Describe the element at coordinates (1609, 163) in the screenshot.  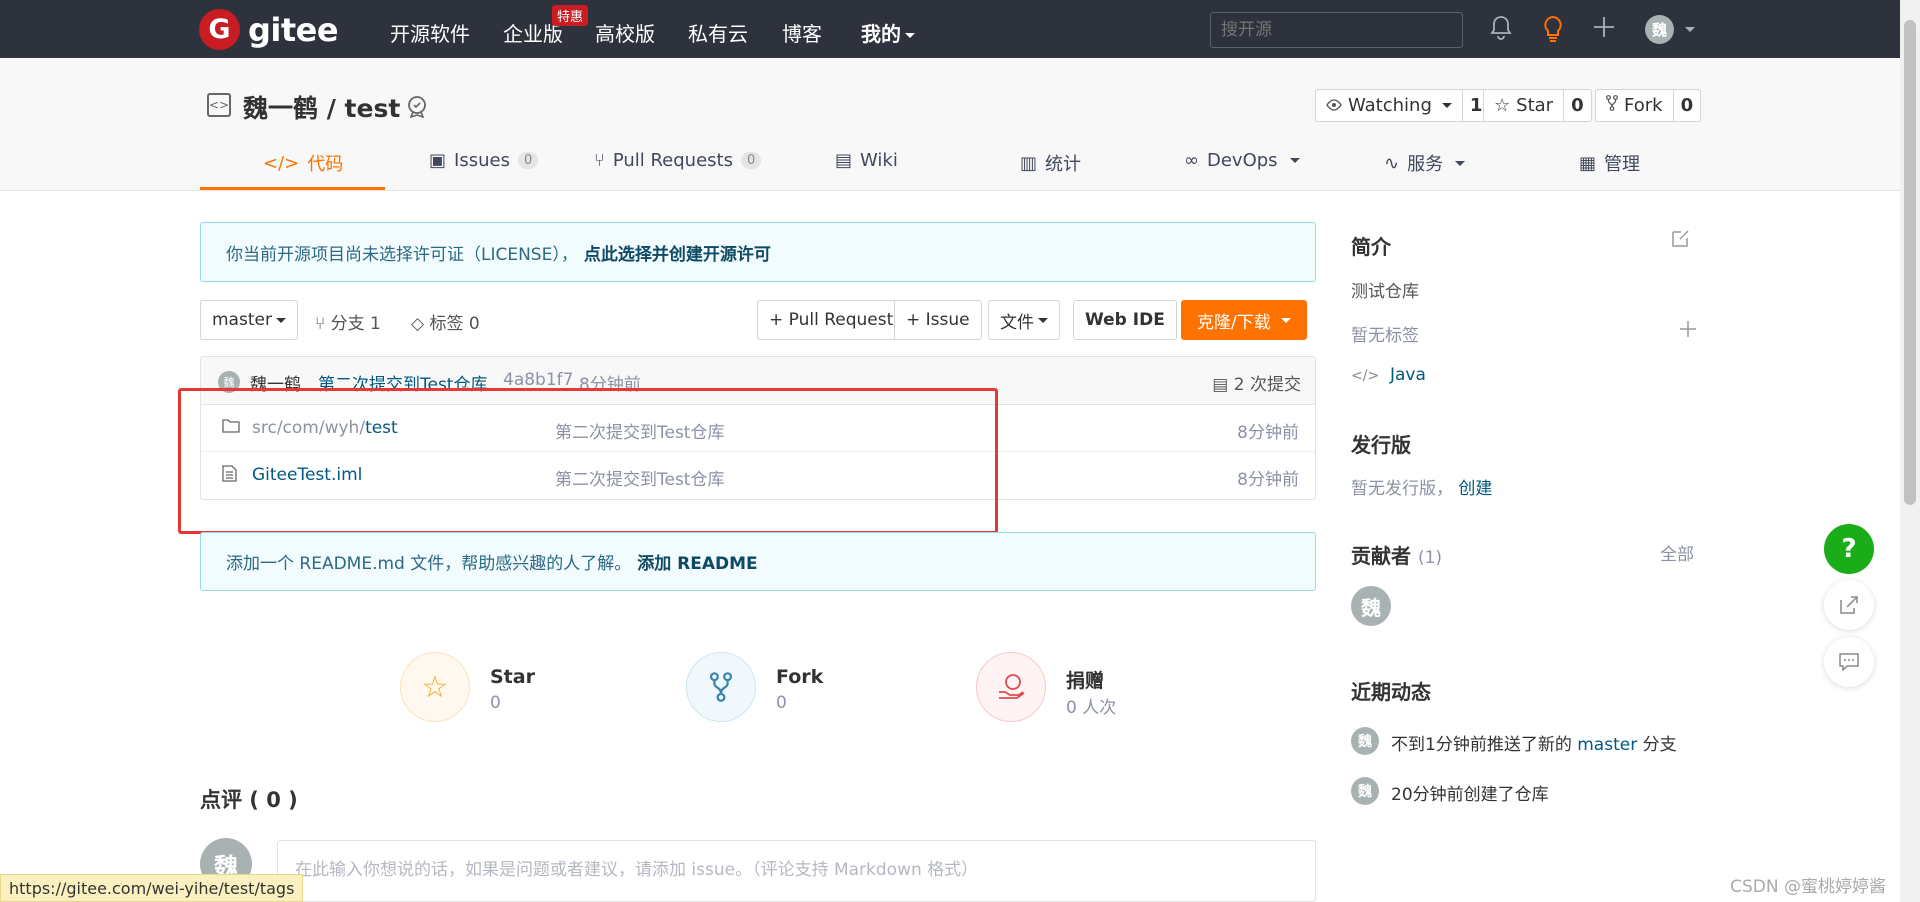
I see `tab-manage: ▦ 管理` at that location.